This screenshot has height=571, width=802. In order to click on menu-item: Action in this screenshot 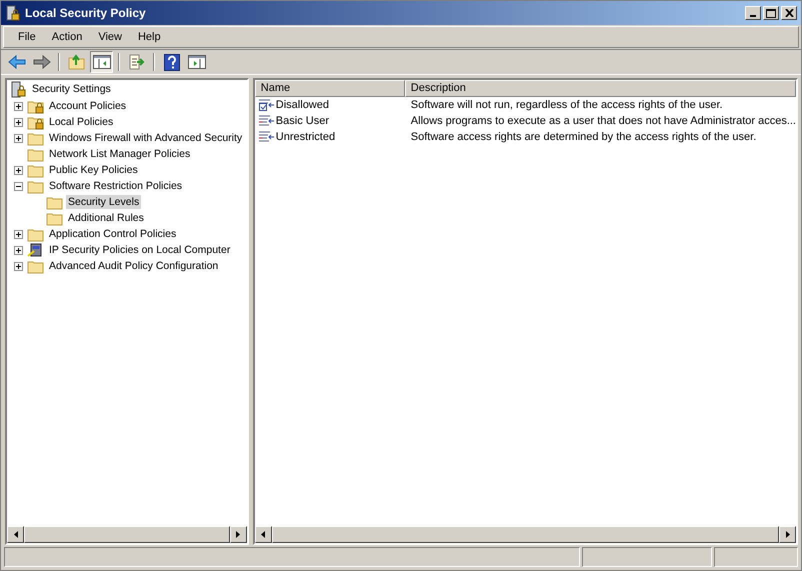, I will do `click(67, 37)`.